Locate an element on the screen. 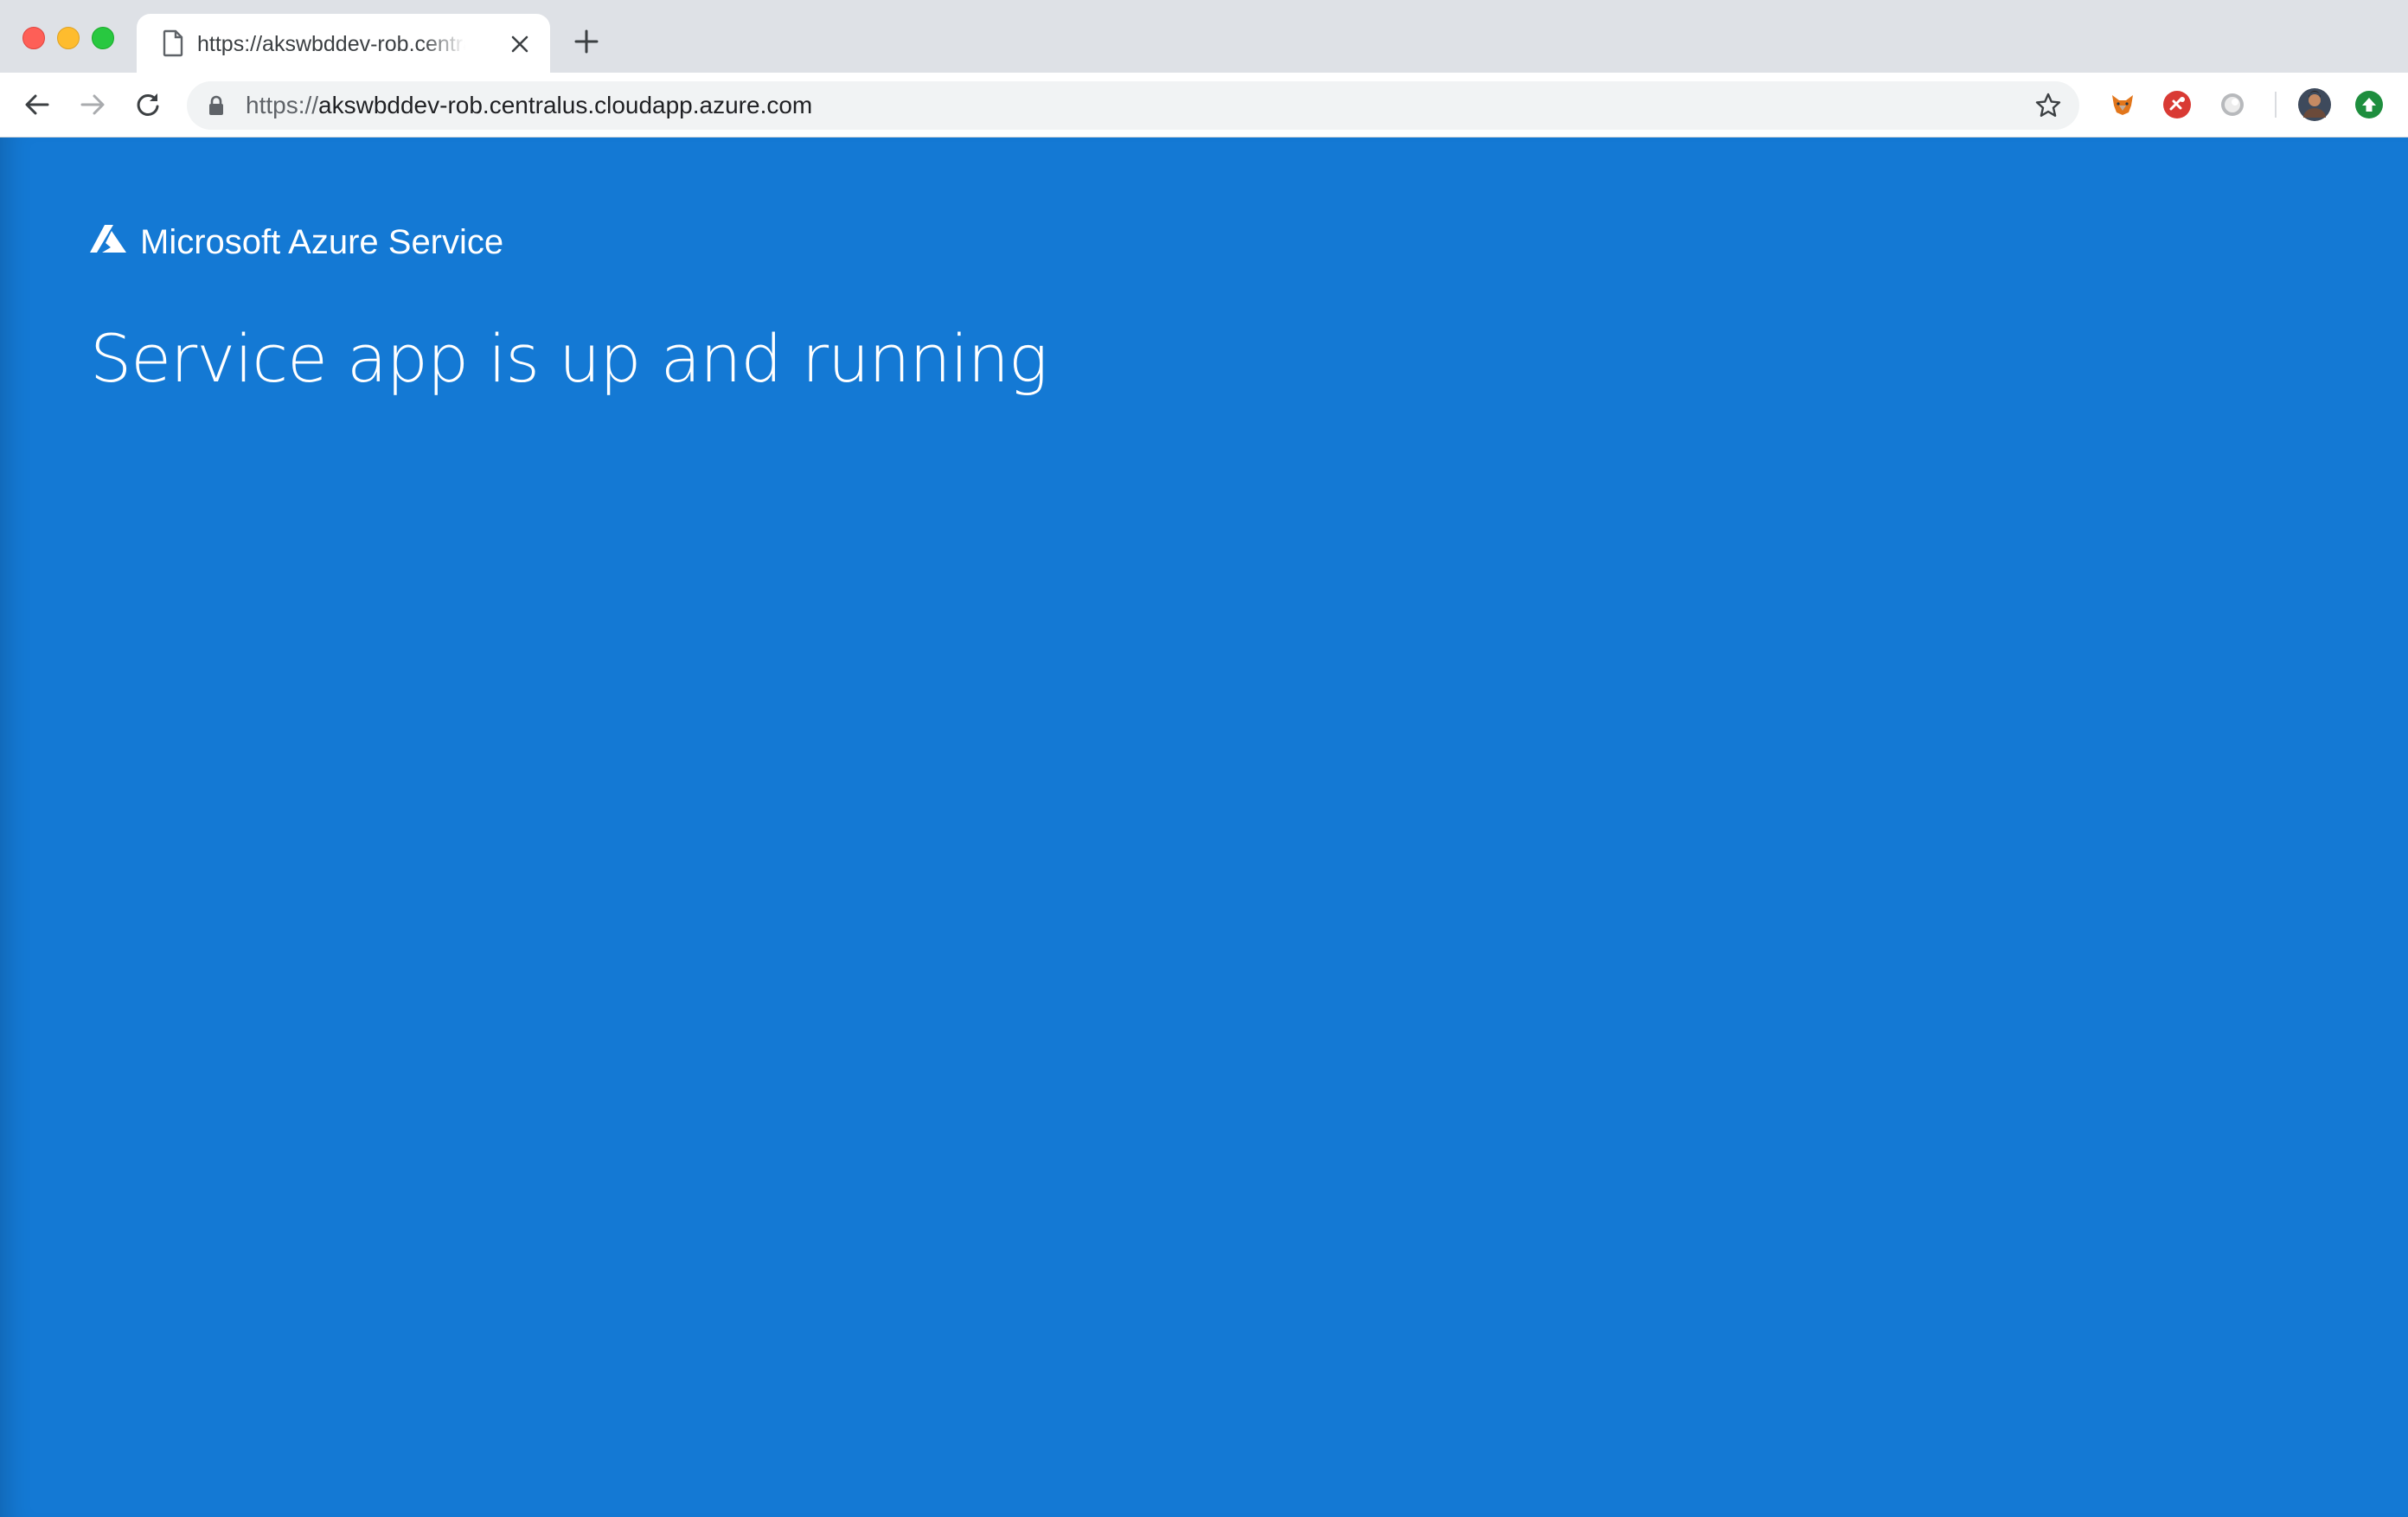 Image resolution: width=2408 pixels, height=1517 pixels. lock-icon is located at coordinates (216, 105).